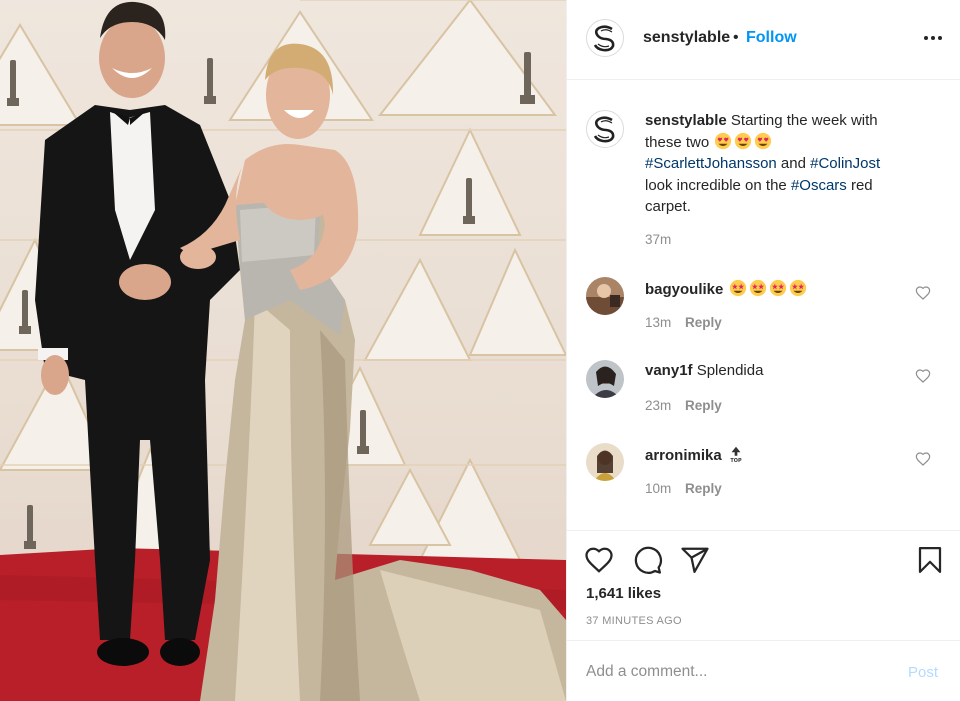 This screenshot has height=701, width=960. I want to click on comment-username: arronimika TOP, so click(695, 454).